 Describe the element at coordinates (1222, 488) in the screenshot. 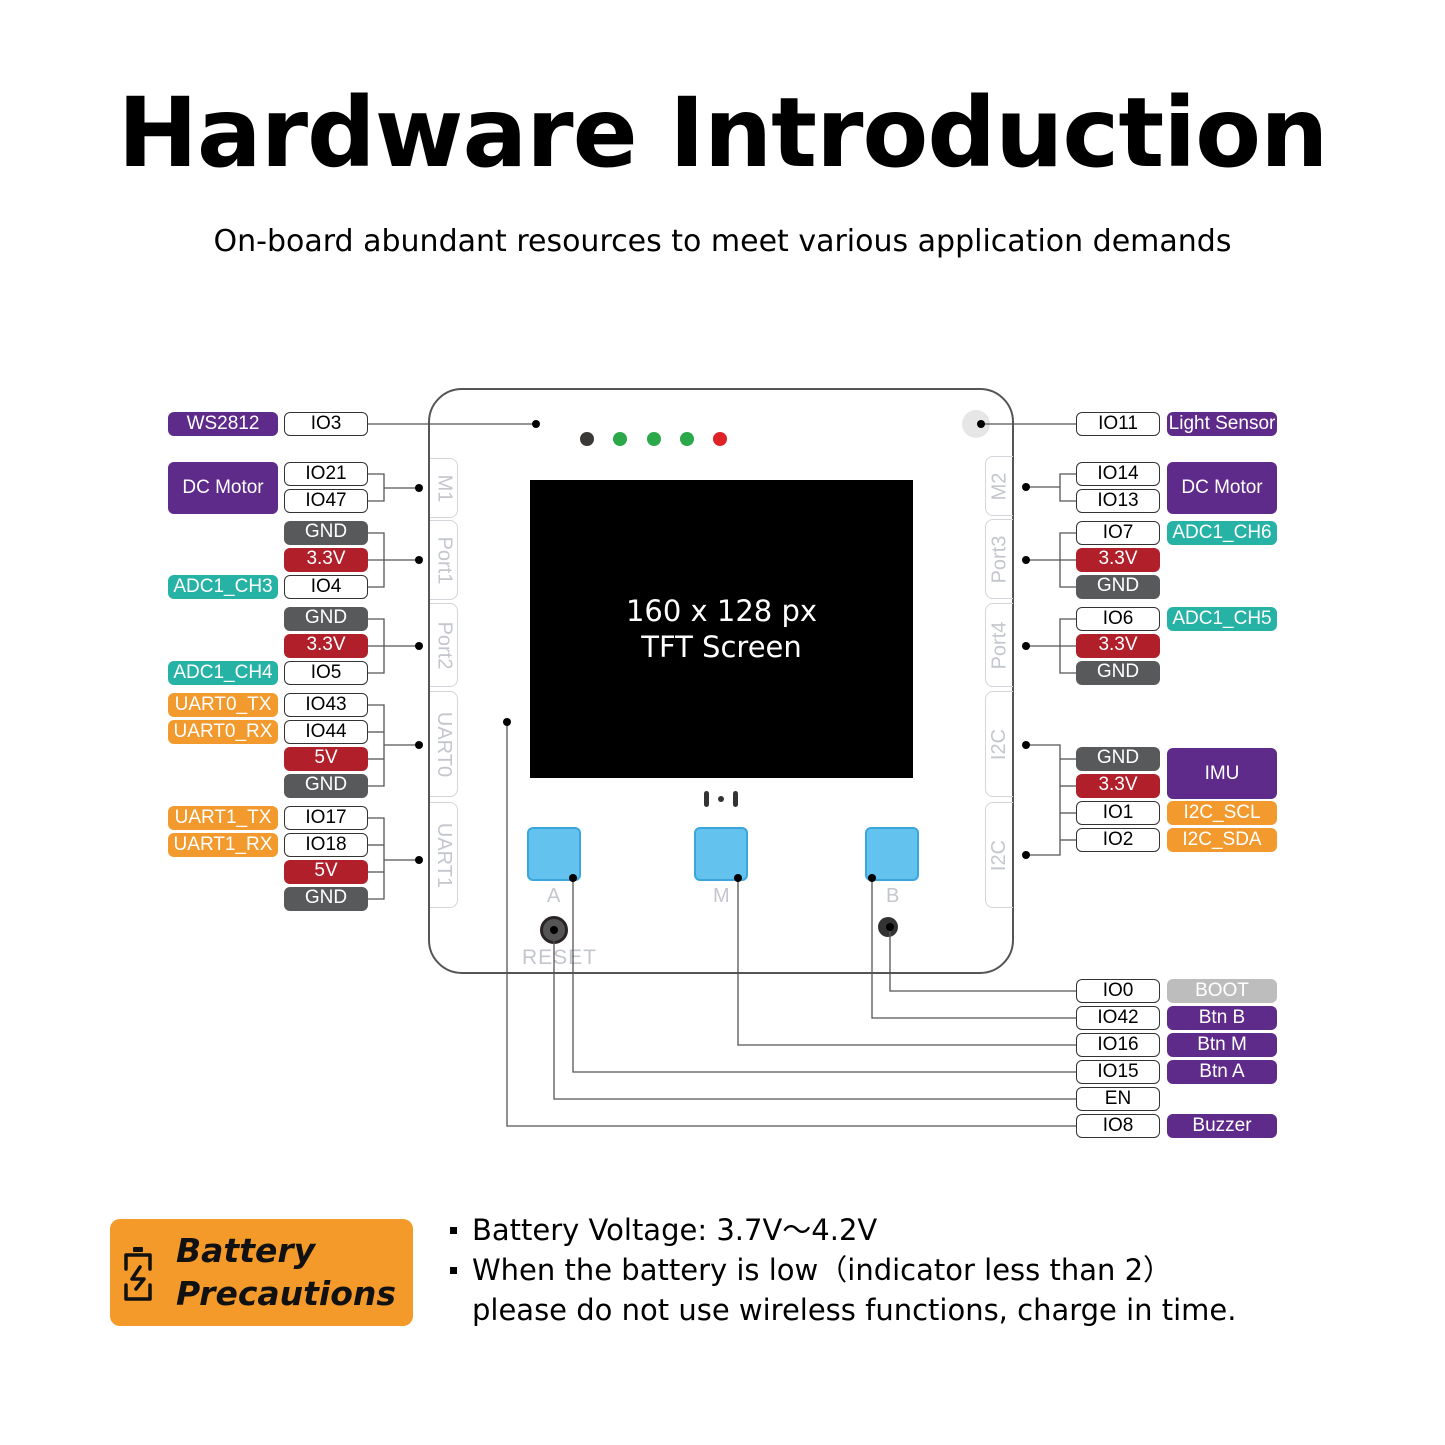

I see `func-dc-motor-2: DC Motor` at that location.